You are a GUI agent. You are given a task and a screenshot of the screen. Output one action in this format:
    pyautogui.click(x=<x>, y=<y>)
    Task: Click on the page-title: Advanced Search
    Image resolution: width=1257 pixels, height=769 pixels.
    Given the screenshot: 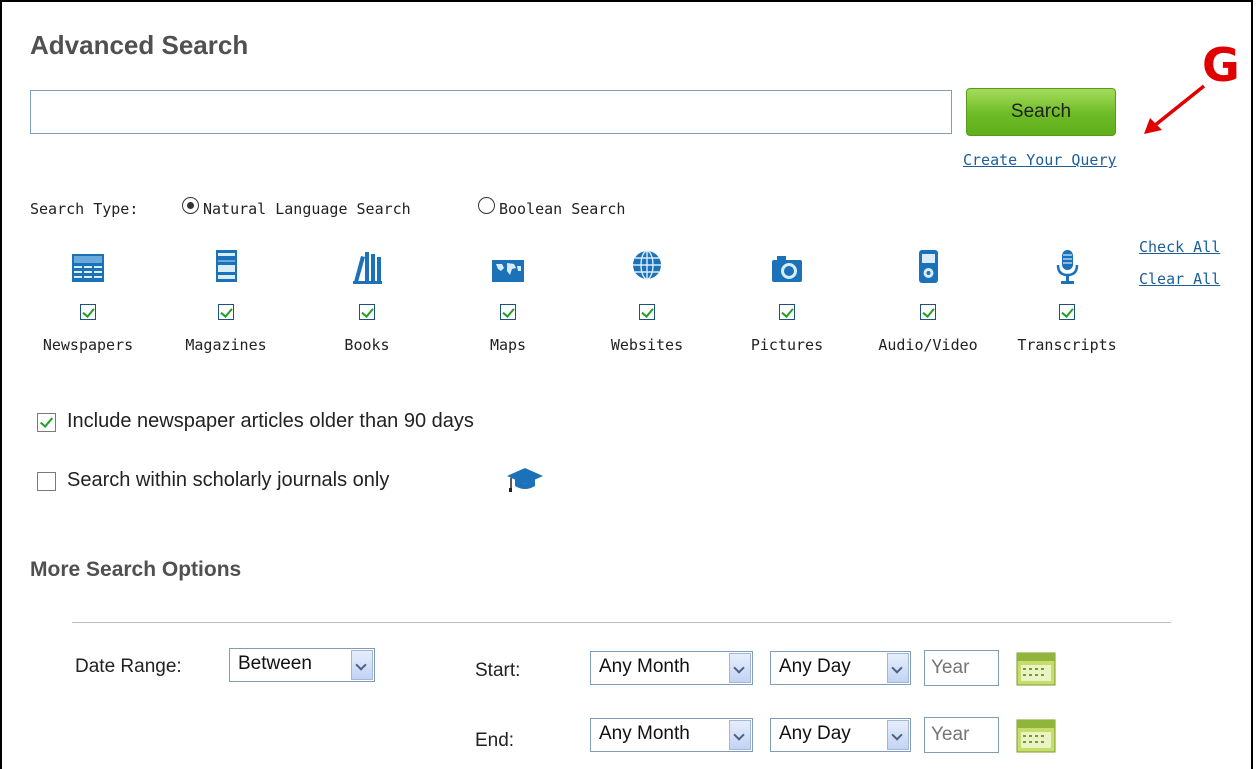 What is the action you would take?
    pyautogui.click(x=139, y=45)
    